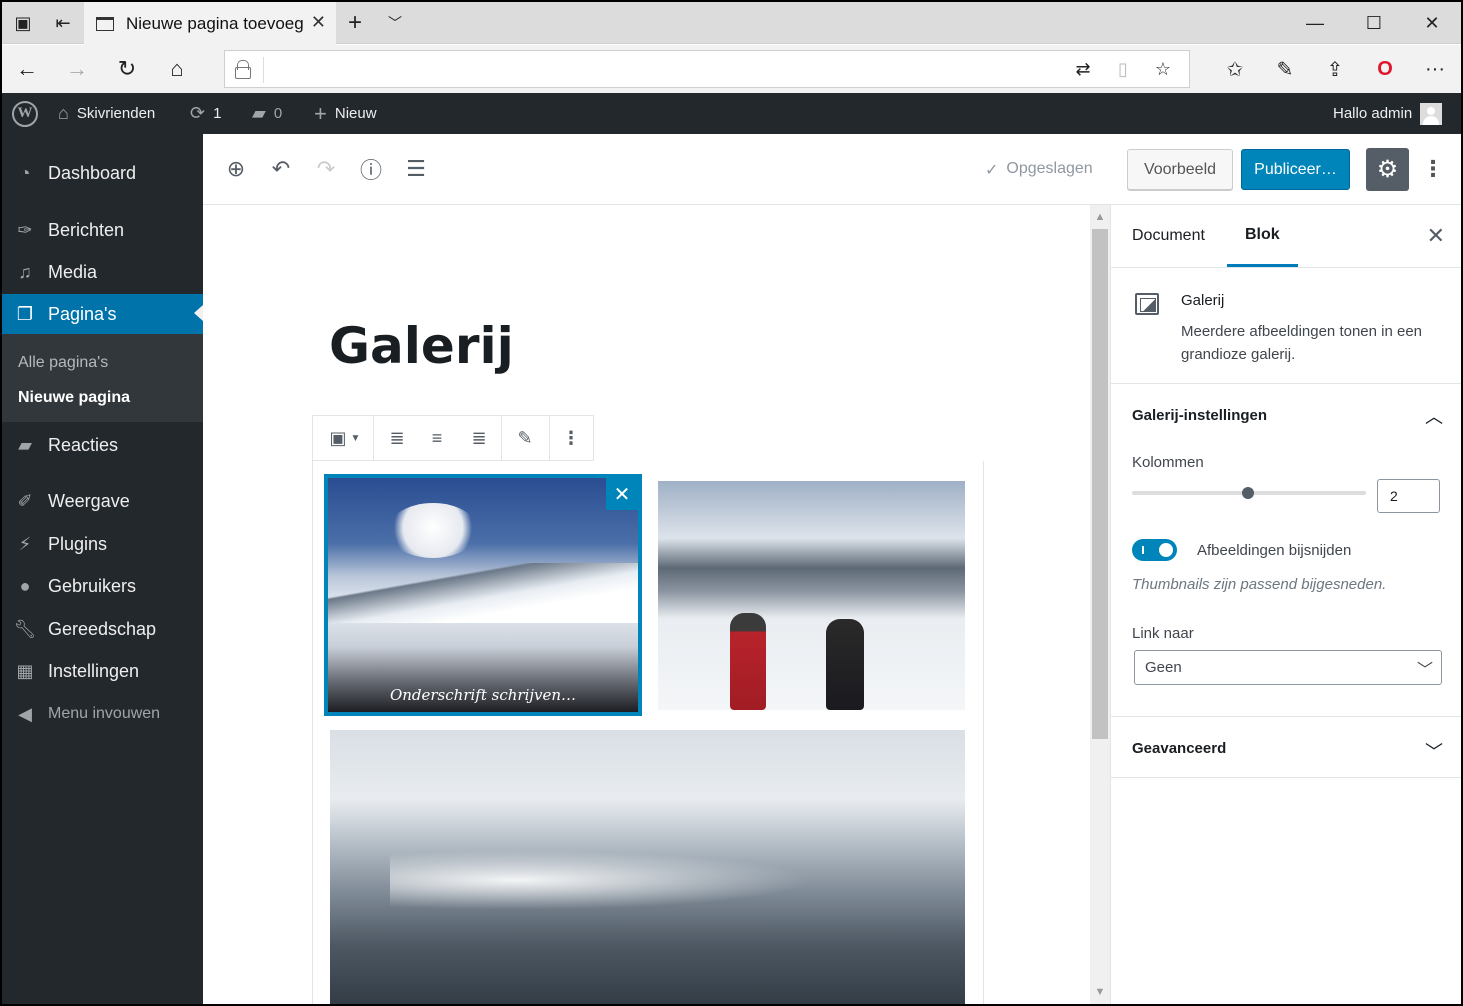  I want to click on more-options-icon: ⋮, so click(1433, 169).